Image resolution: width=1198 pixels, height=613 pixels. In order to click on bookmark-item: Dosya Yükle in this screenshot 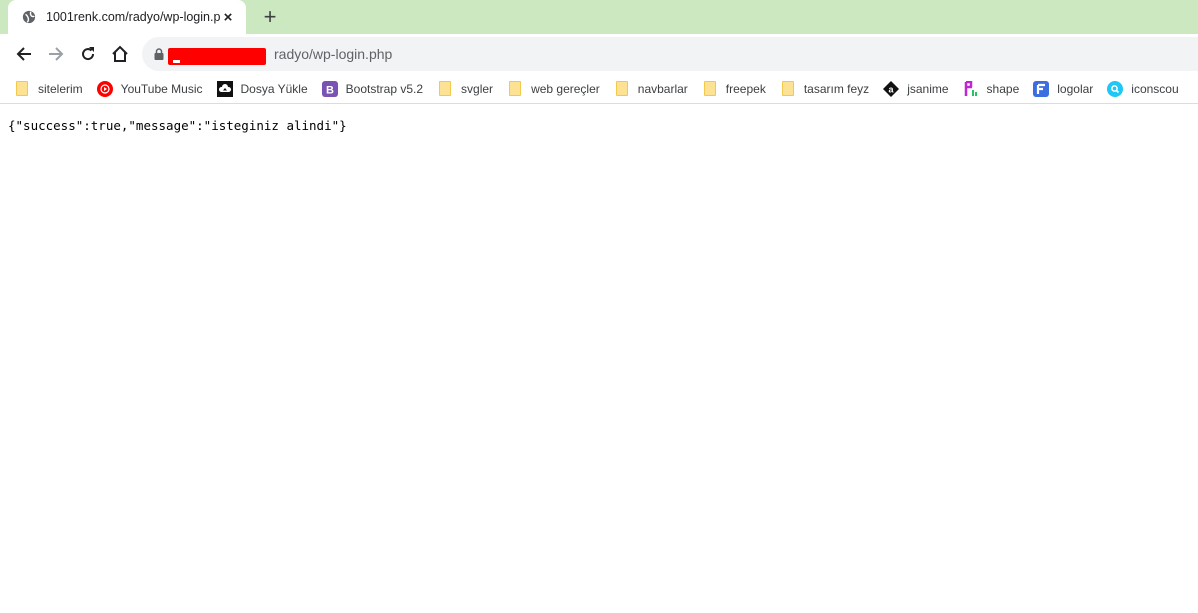, I will do `click(262, 89)`.